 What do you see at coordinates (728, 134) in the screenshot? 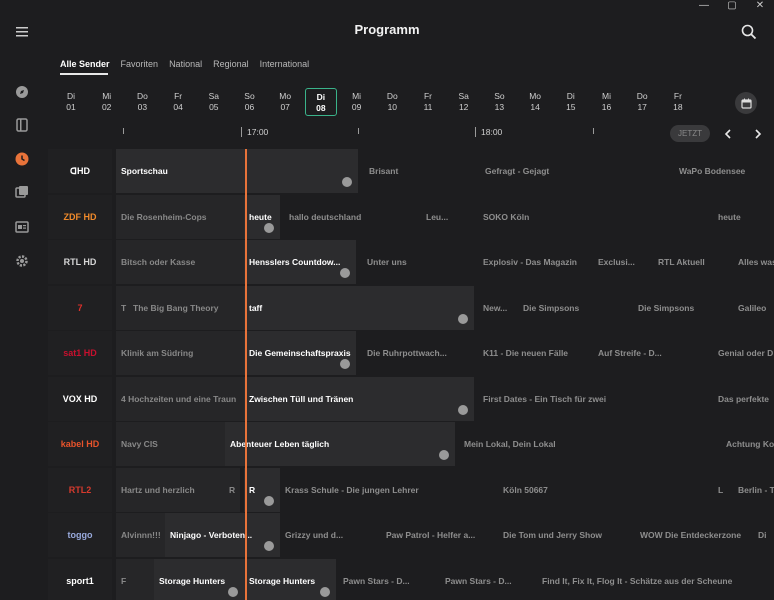
I see `chevron-left-icon` at bounding box center [728, 134].